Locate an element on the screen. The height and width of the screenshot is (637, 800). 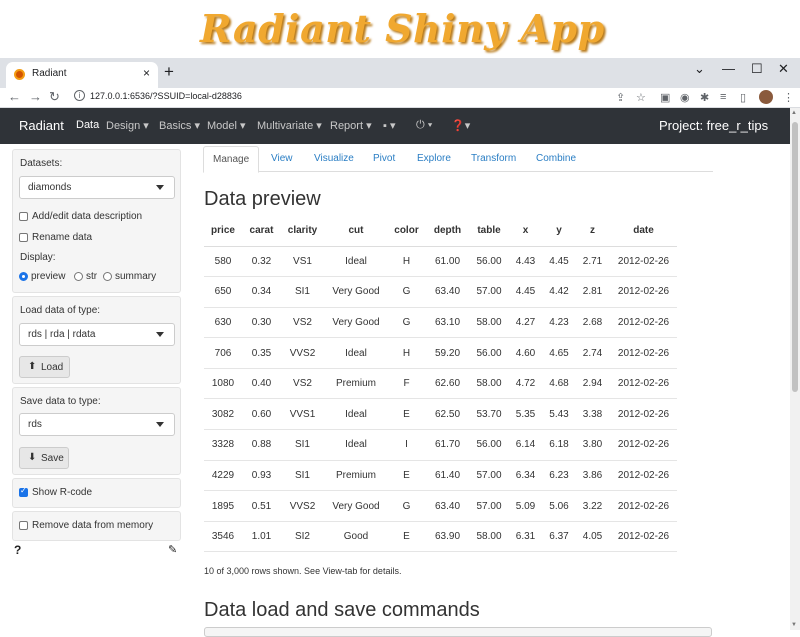
table-cell: 56.00 is located at coordinates (489, 353).